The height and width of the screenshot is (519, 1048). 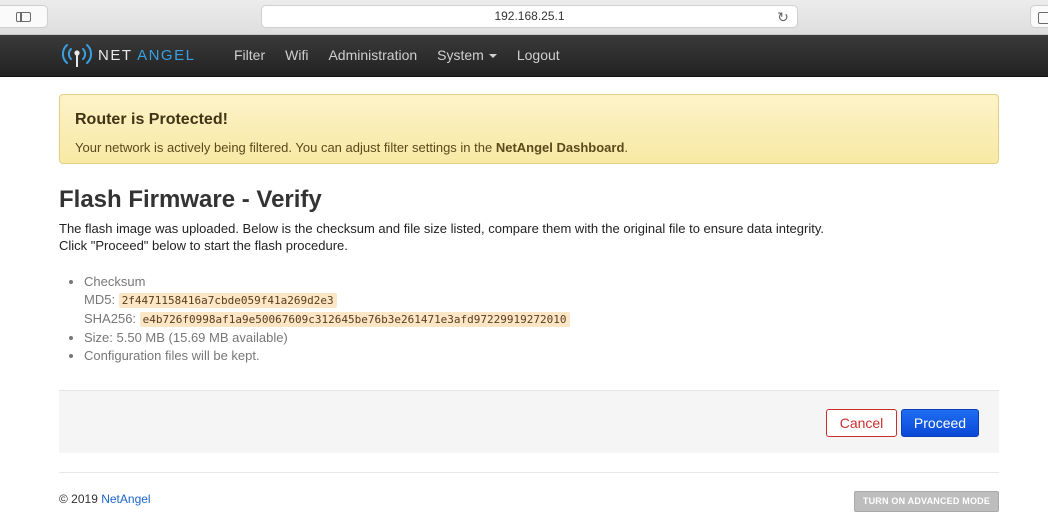 What do you see at coordinates (861, 423) in the screenshot?
I see `cancel-button: Cancel` at bounding box center [861, 423].